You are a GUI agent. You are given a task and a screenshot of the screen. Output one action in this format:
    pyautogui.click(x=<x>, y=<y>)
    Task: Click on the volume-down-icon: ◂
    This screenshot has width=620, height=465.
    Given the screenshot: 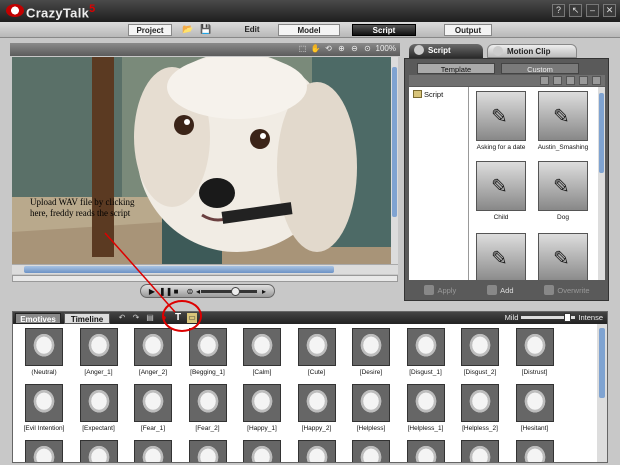 What is the action you would take?
    pyautogui.click(x=198, y=291)
    